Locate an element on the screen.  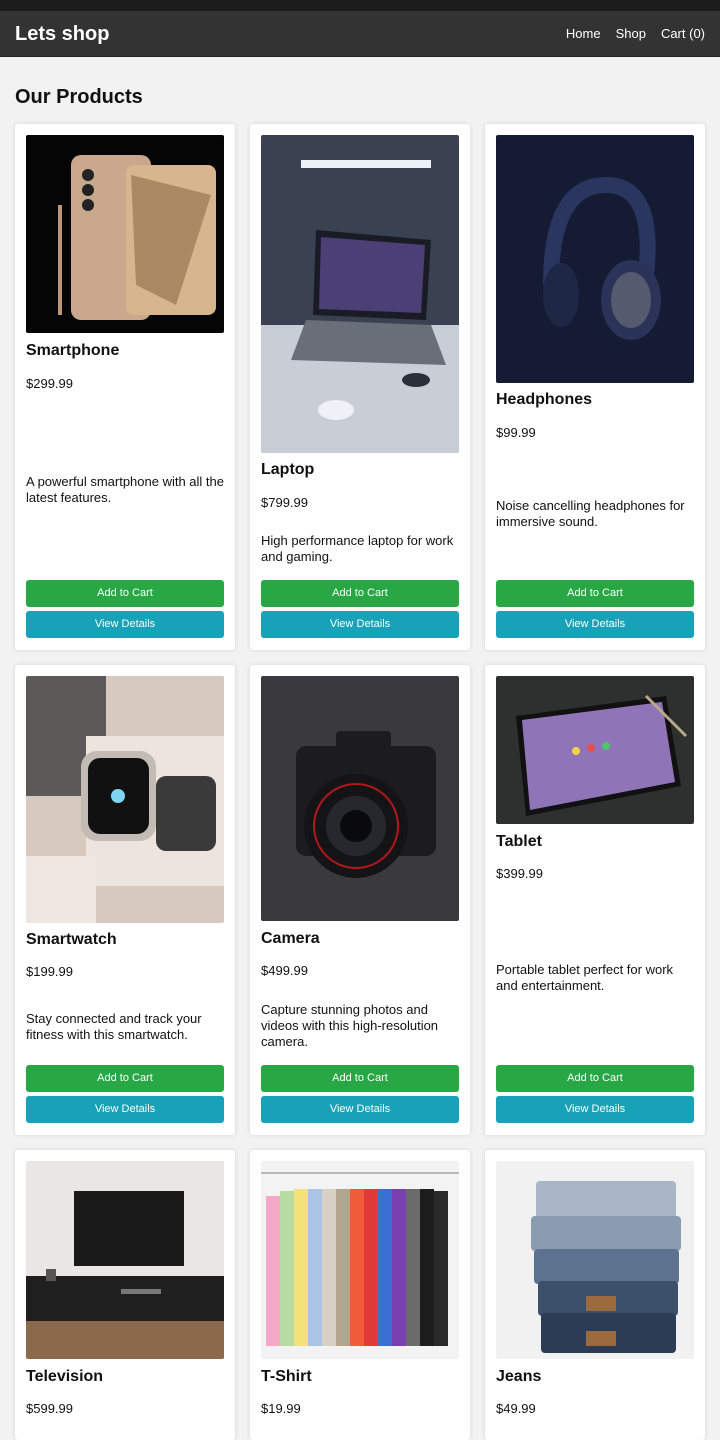
product-card-jeans: Jeans $49.99 is located at coordinates (595, 1295).